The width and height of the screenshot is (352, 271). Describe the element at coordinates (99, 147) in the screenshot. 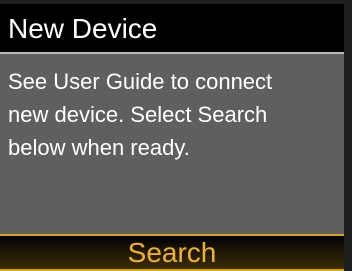

I see `message-line-3: below when ready.` at that location.